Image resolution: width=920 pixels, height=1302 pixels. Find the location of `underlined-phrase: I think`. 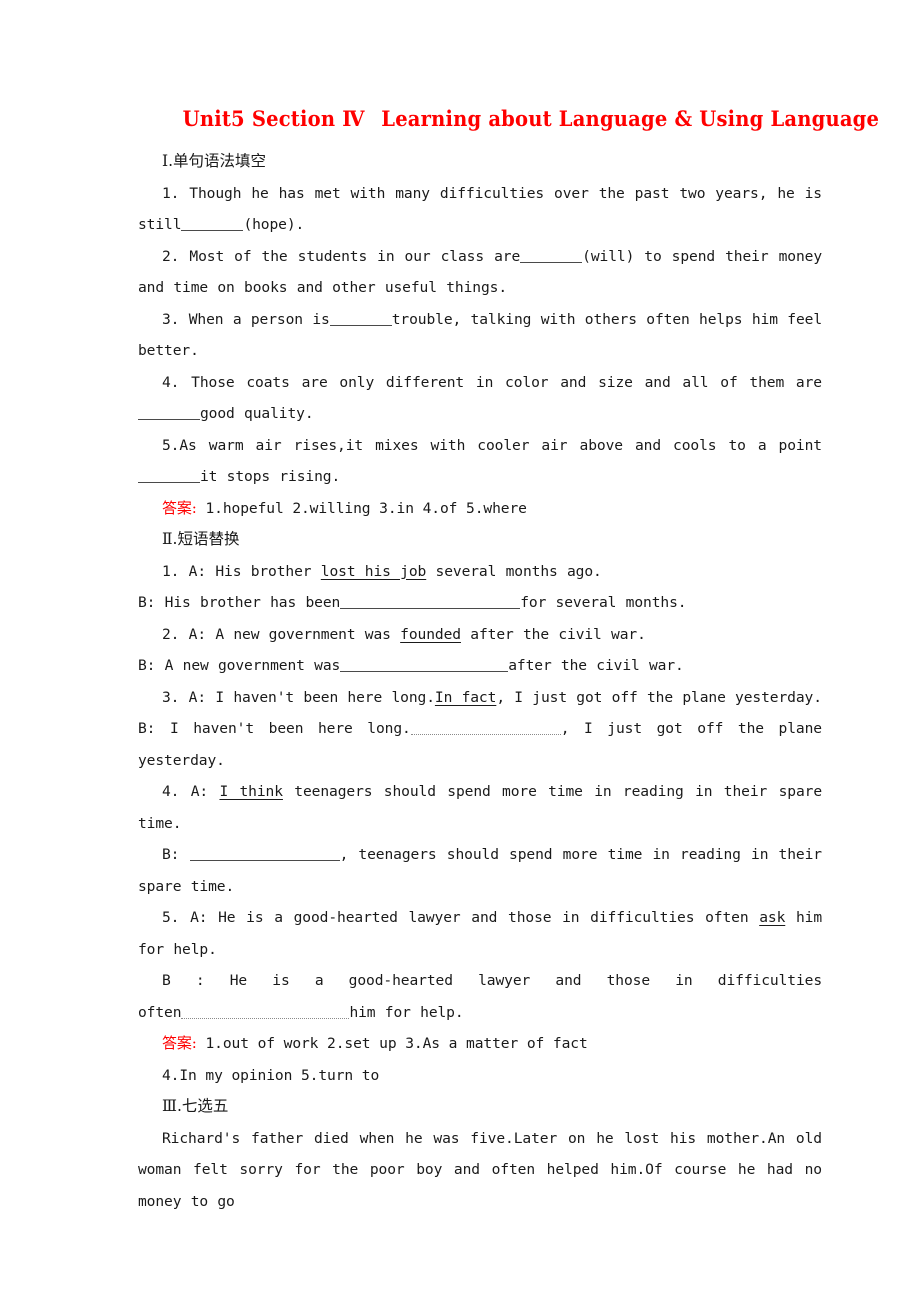

underlined-phrase: I think is located at coordinates (251, 791).